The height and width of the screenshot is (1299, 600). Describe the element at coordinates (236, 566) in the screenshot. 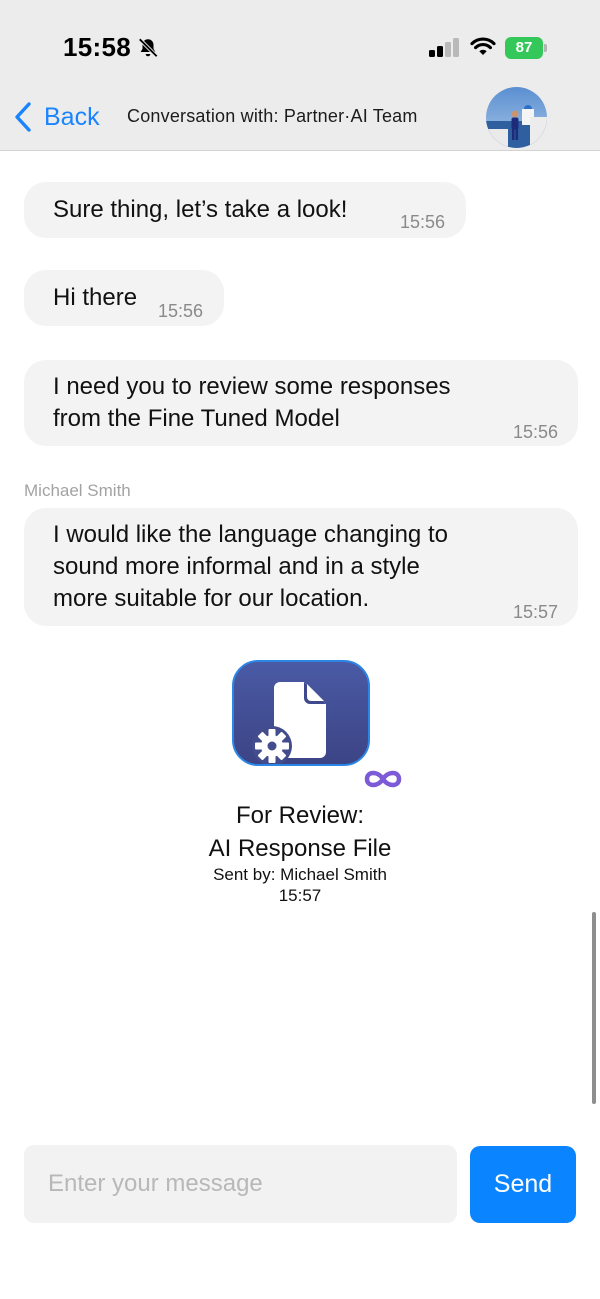

I see `message-text: sound more informal and in a style` at that location.